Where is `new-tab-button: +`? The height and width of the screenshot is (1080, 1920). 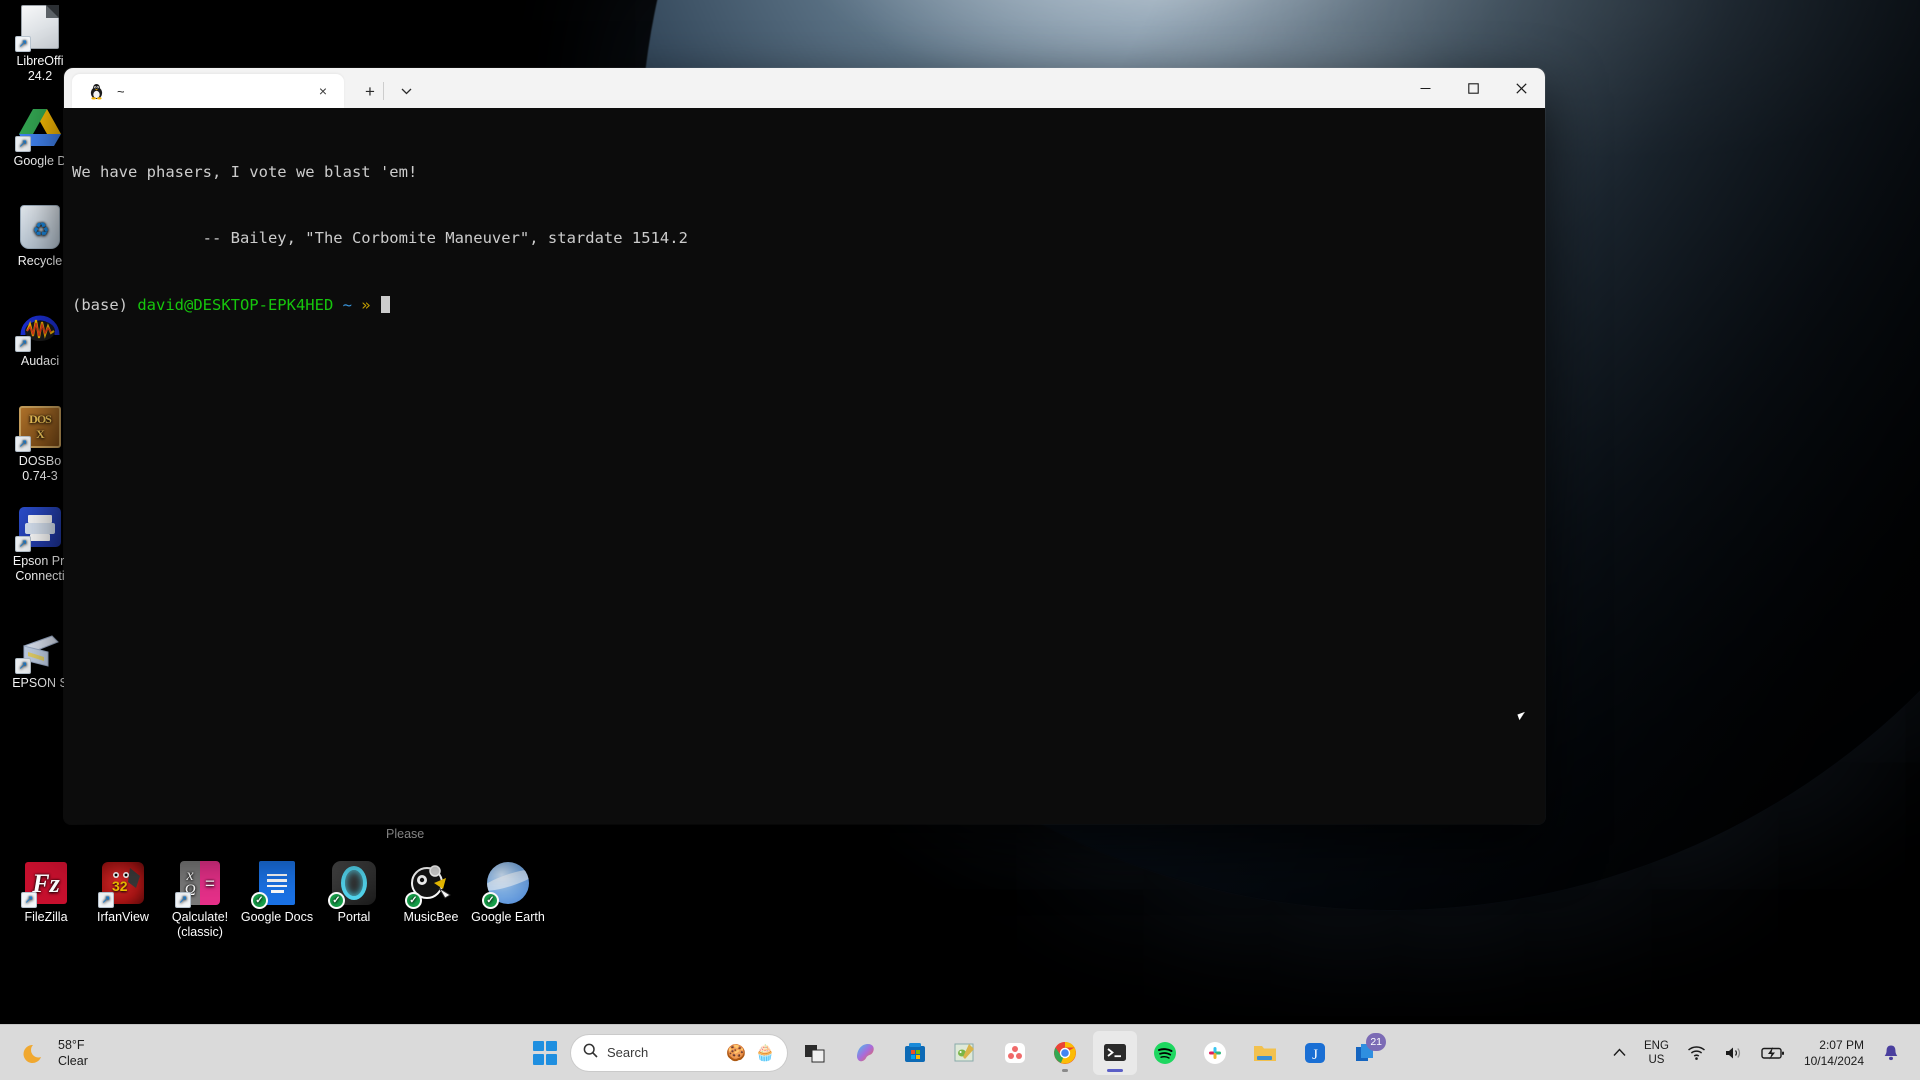 new-tab-button: + is located at coordinates (370, 91).